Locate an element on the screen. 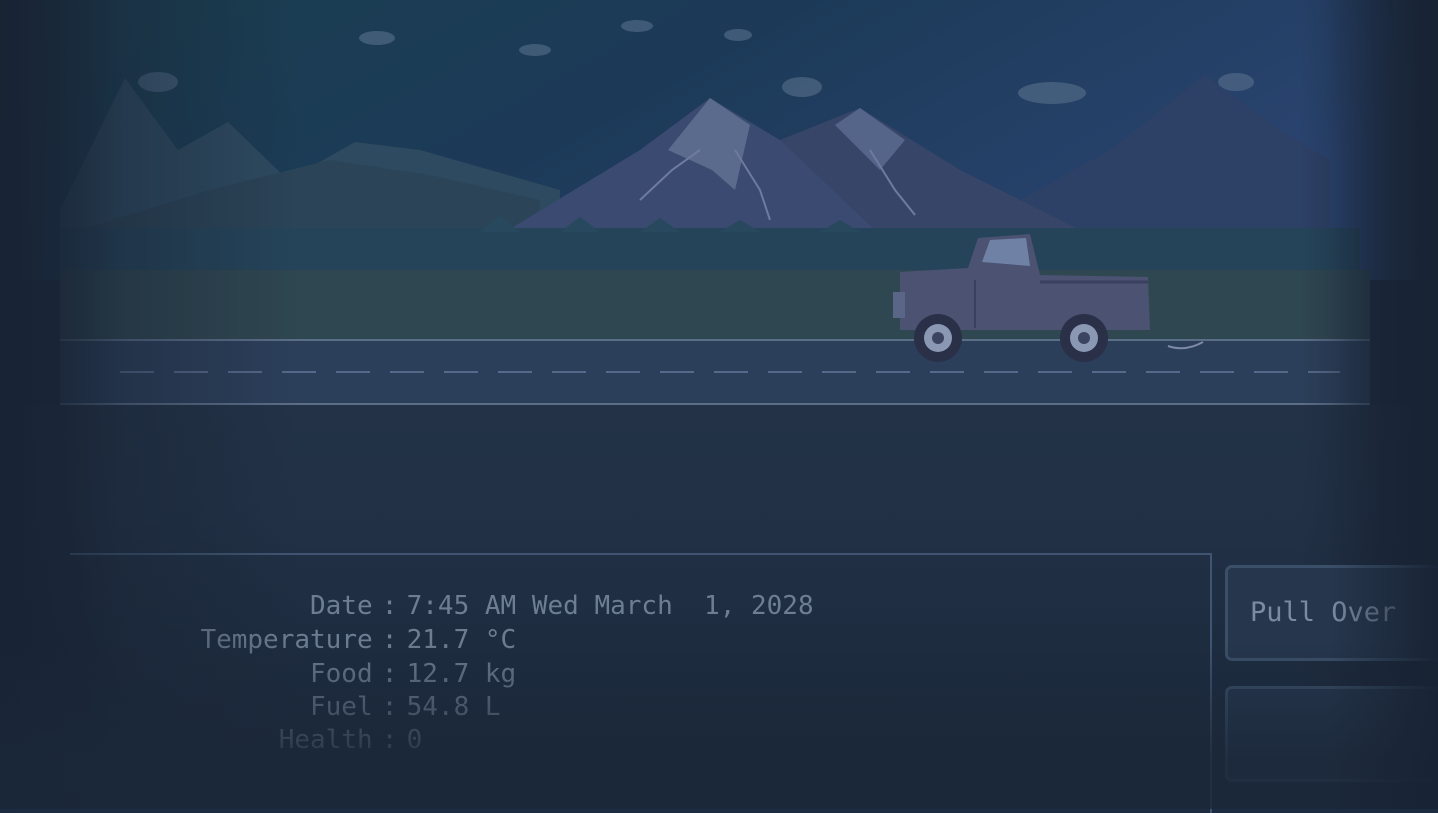 Image resolution: width=1438 pixels, height=813 pixels. stat-row-temperature: Temperature:21.7 °C is located at coordinates (293, 623).